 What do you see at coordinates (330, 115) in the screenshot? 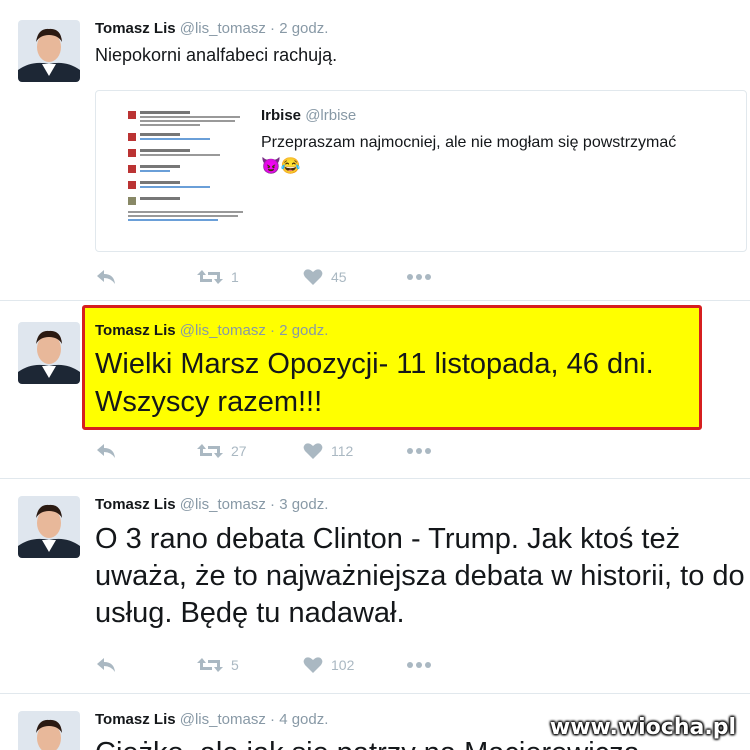
I see `quoted-author-handle: @lrbise` at bounding box center [330, 115].